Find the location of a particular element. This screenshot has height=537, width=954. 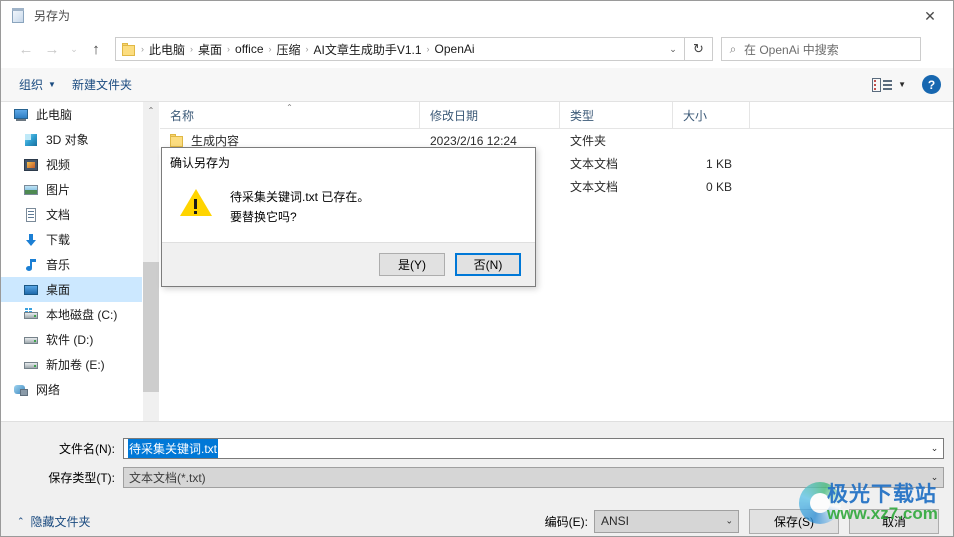

column-label: 修改日期 is located at coordinates (454, 115).